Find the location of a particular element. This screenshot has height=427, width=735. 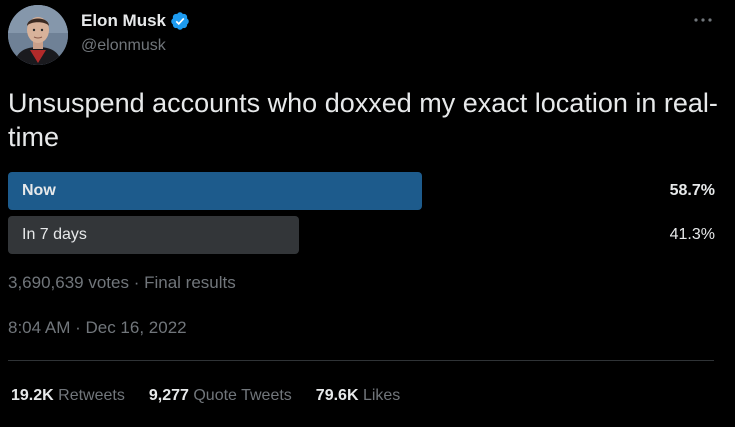

author-name-row: Elon Musk is located at coordinates (135, 21).